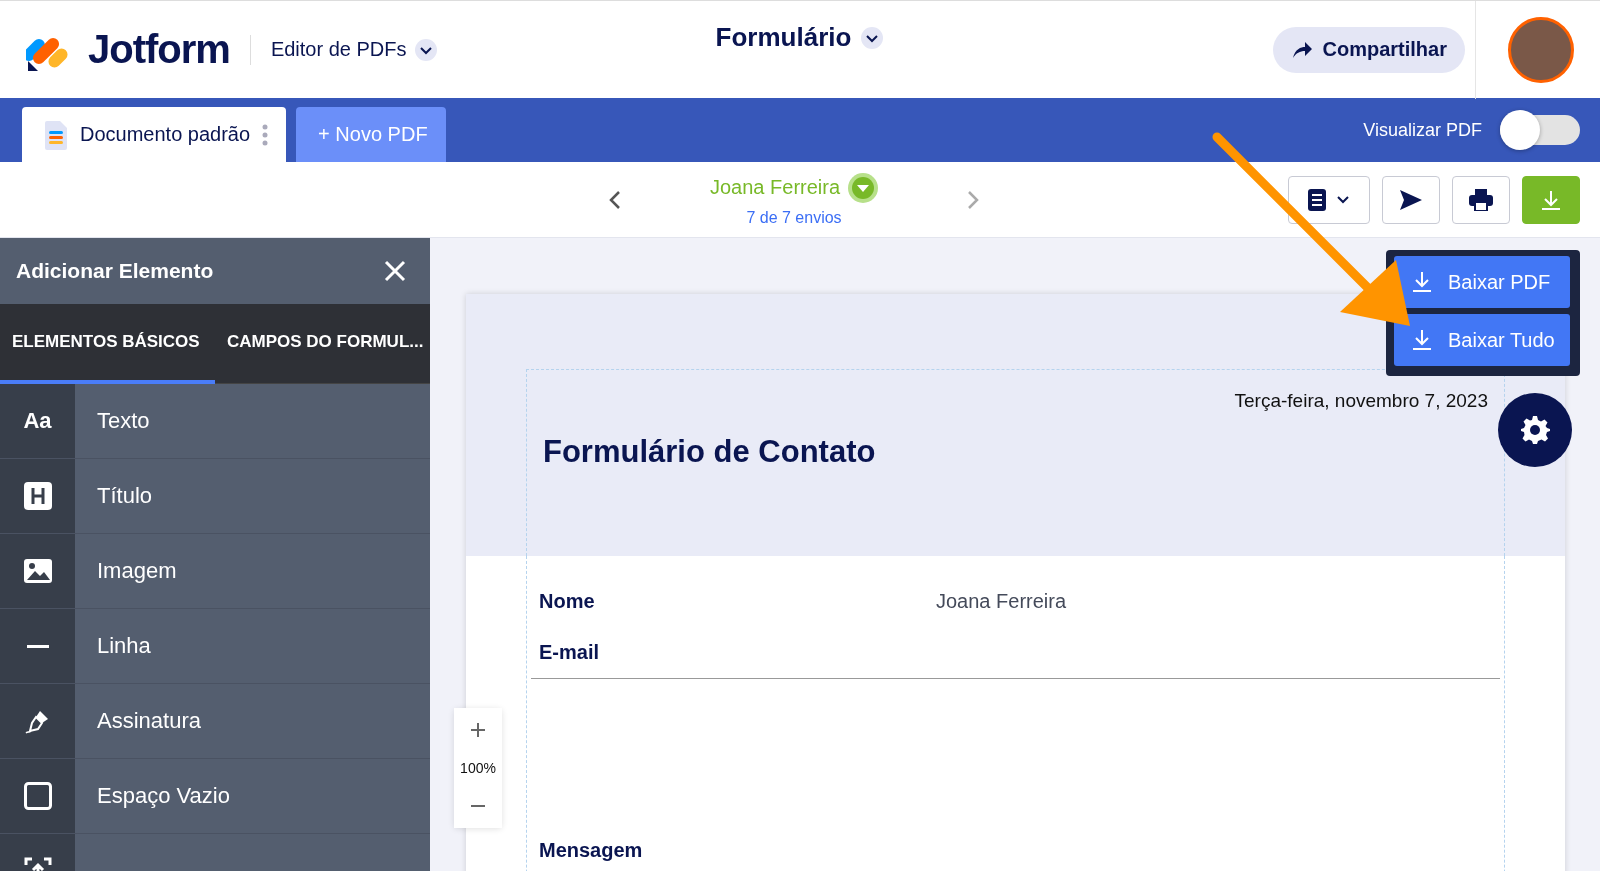 The image size is (1600, 871). I want to click on send-icon, so click(1411, 199).